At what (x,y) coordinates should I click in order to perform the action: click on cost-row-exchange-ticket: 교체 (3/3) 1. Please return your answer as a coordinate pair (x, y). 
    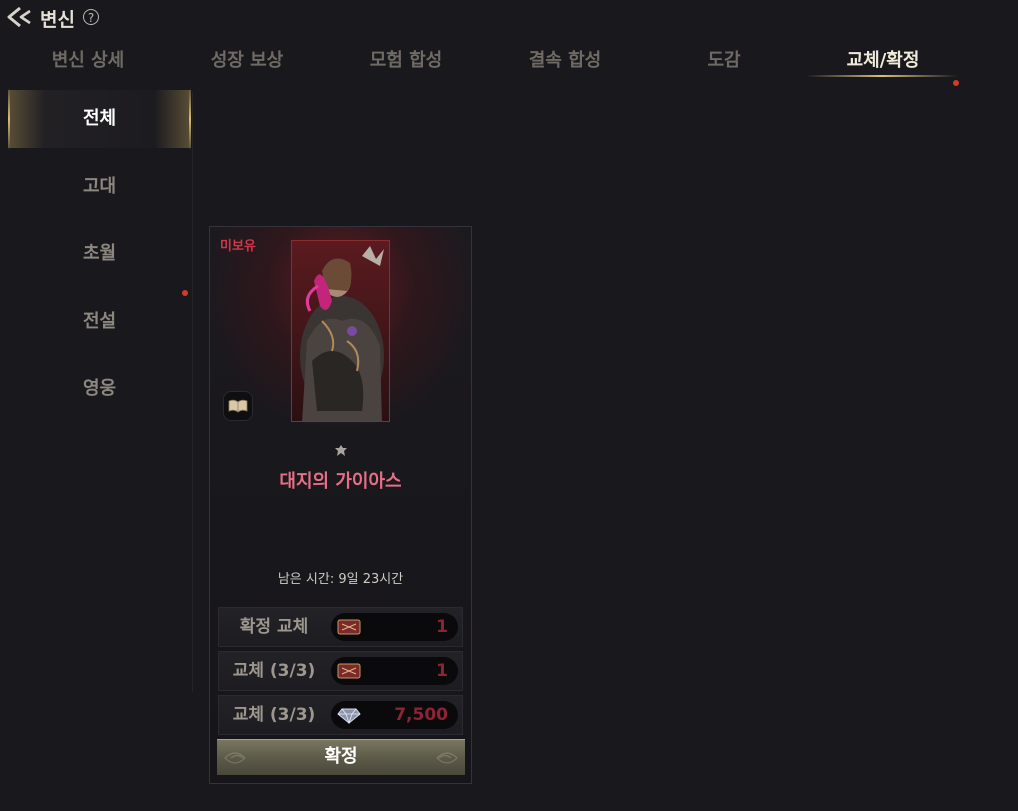
    Looking at the image, I should click on (340, 671).